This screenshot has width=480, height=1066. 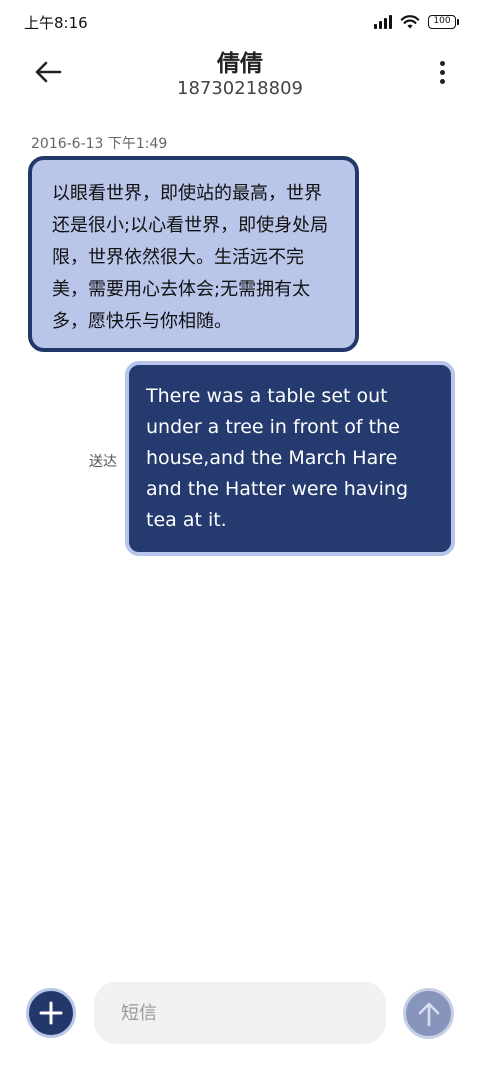 I want to click on signal-icon, so click(x=383, y=22).